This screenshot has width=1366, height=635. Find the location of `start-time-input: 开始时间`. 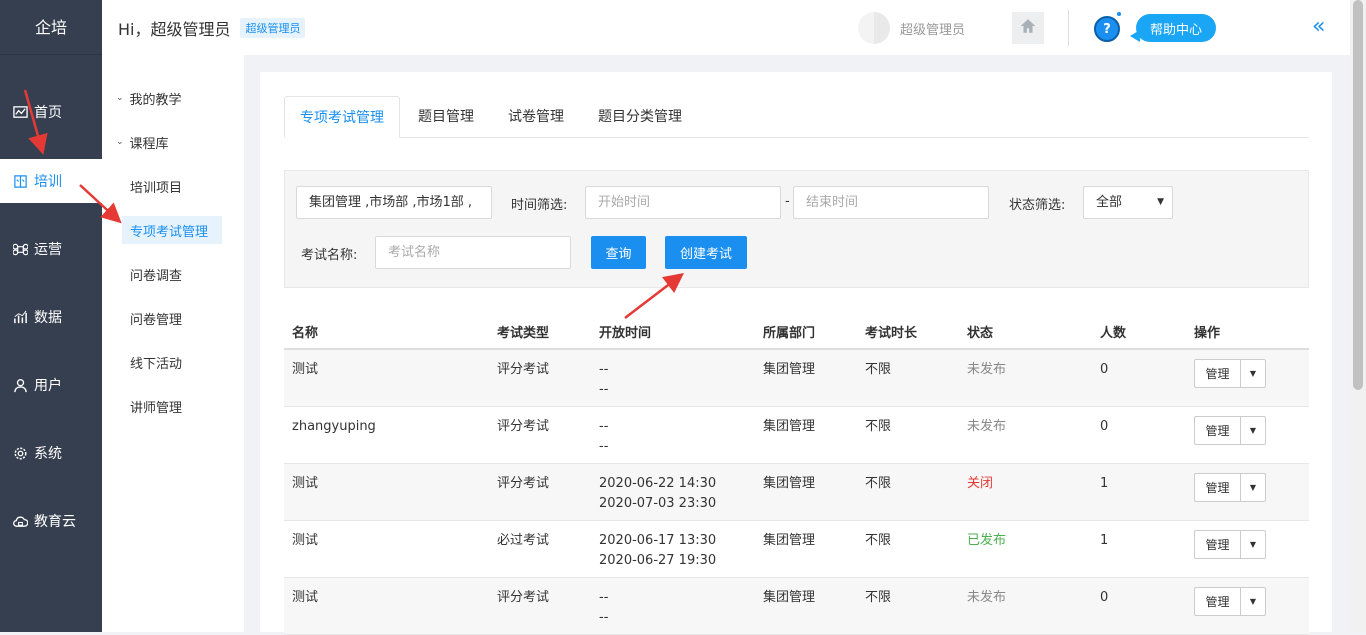

start-time-input: 开始时间 is located at coordinates (683, 202).